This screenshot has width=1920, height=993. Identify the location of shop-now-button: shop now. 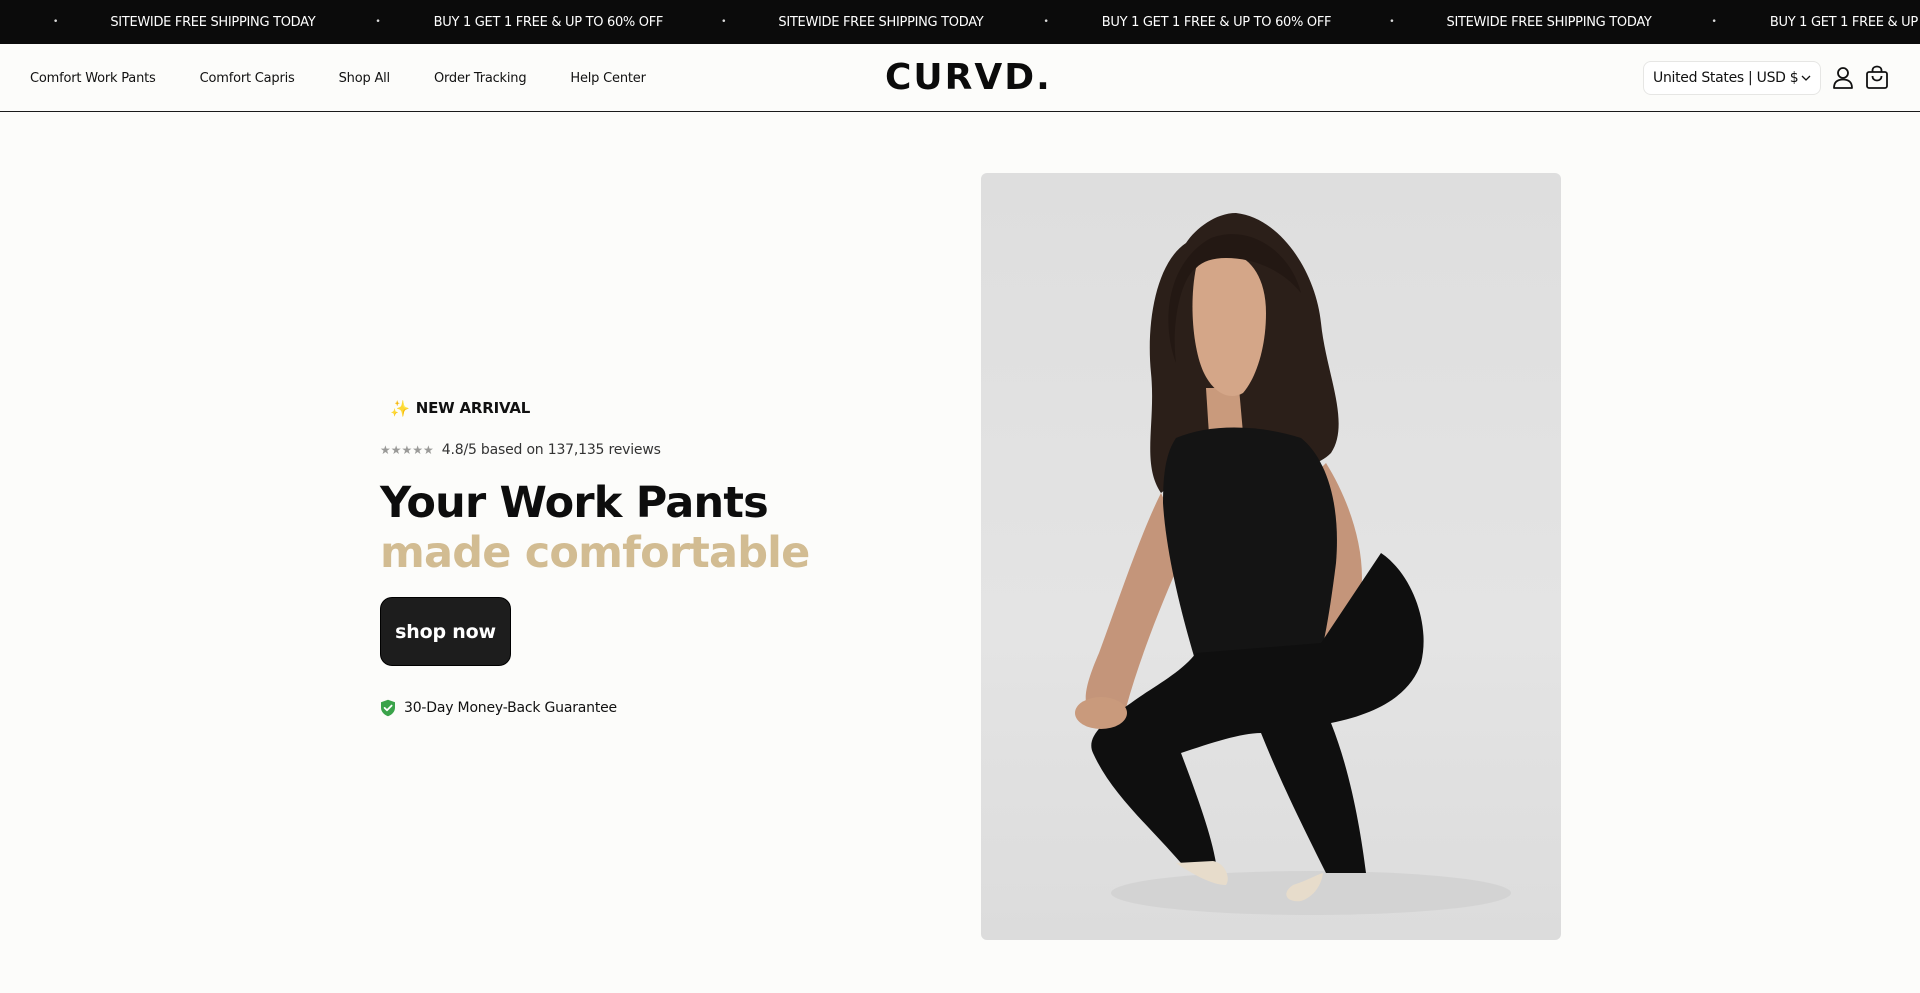
(445, 631).